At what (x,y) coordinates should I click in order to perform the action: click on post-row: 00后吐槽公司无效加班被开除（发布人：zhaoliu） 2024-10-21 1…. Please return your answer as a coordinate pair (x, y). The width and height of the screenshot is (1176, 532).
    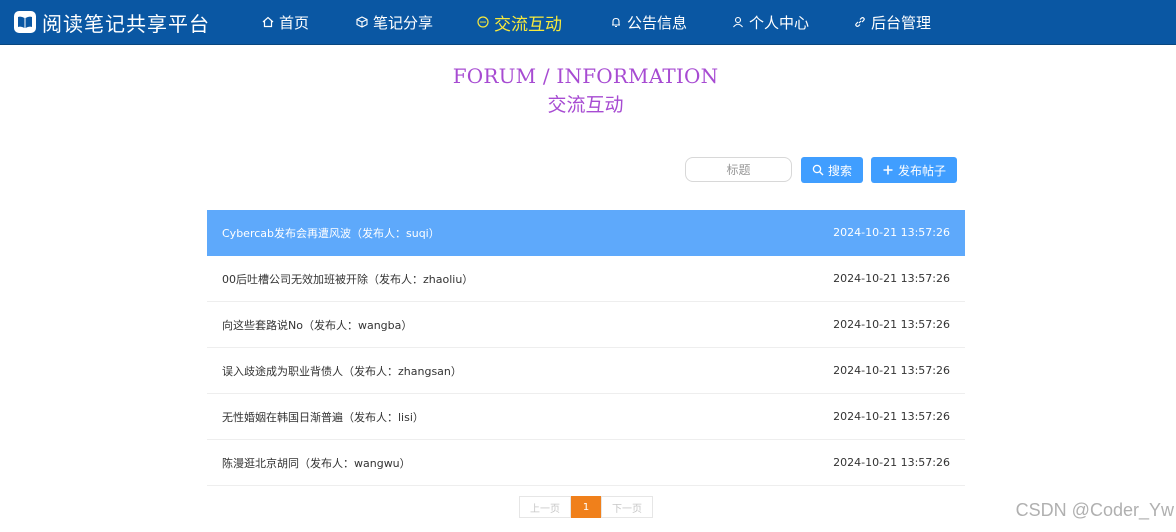
    Looking at the image, I should click on (586, 279).